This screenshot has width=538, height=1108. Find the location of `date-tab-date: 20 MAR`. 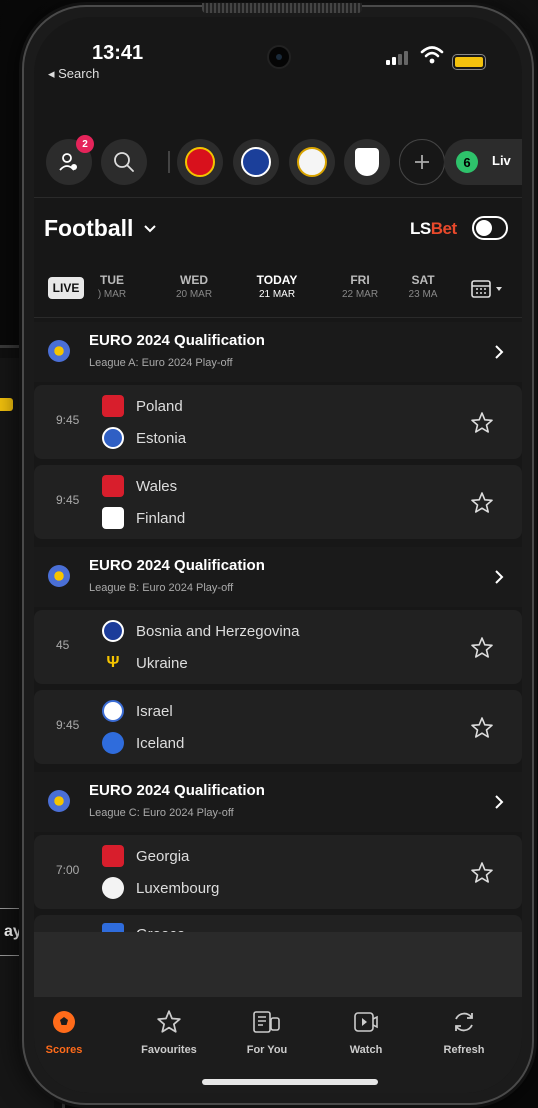

date-tab-date: 20 MAR is located at coordinates (194, 294).